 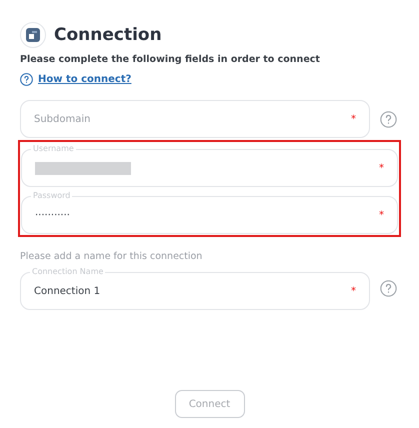 What do you see at coordinates (209, 165) in the screenshot?
I see `input-field: Username *` at bounding box center [209, 165].